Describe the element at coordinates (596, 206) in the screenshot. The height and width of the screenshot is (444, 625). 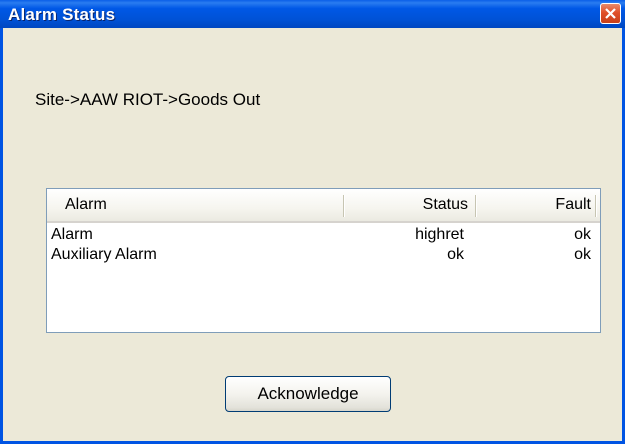
I see `column-divider` at that location.